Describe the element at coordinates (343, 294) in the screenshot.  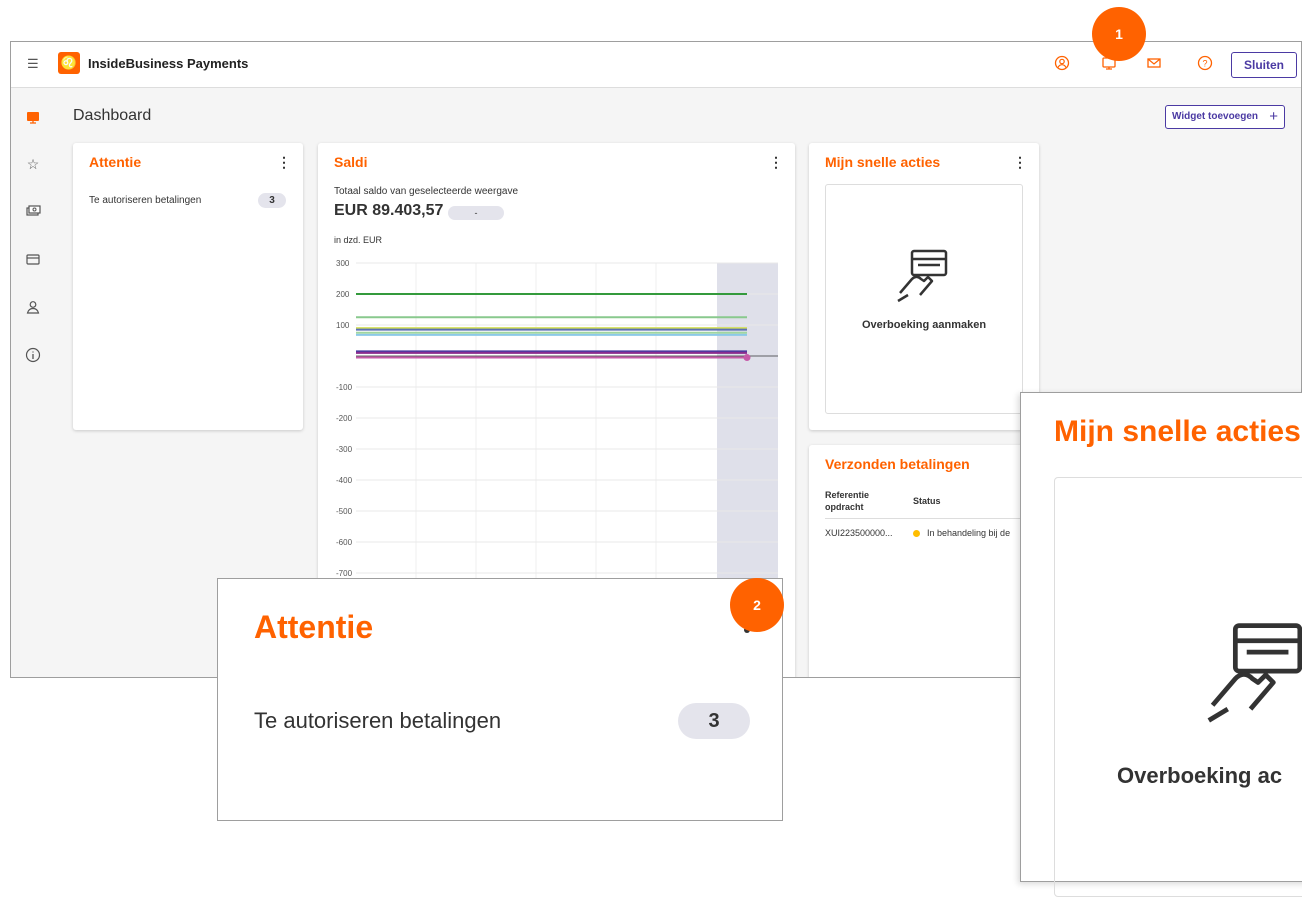
I see `chart-y-tick-label: 200` at that location.